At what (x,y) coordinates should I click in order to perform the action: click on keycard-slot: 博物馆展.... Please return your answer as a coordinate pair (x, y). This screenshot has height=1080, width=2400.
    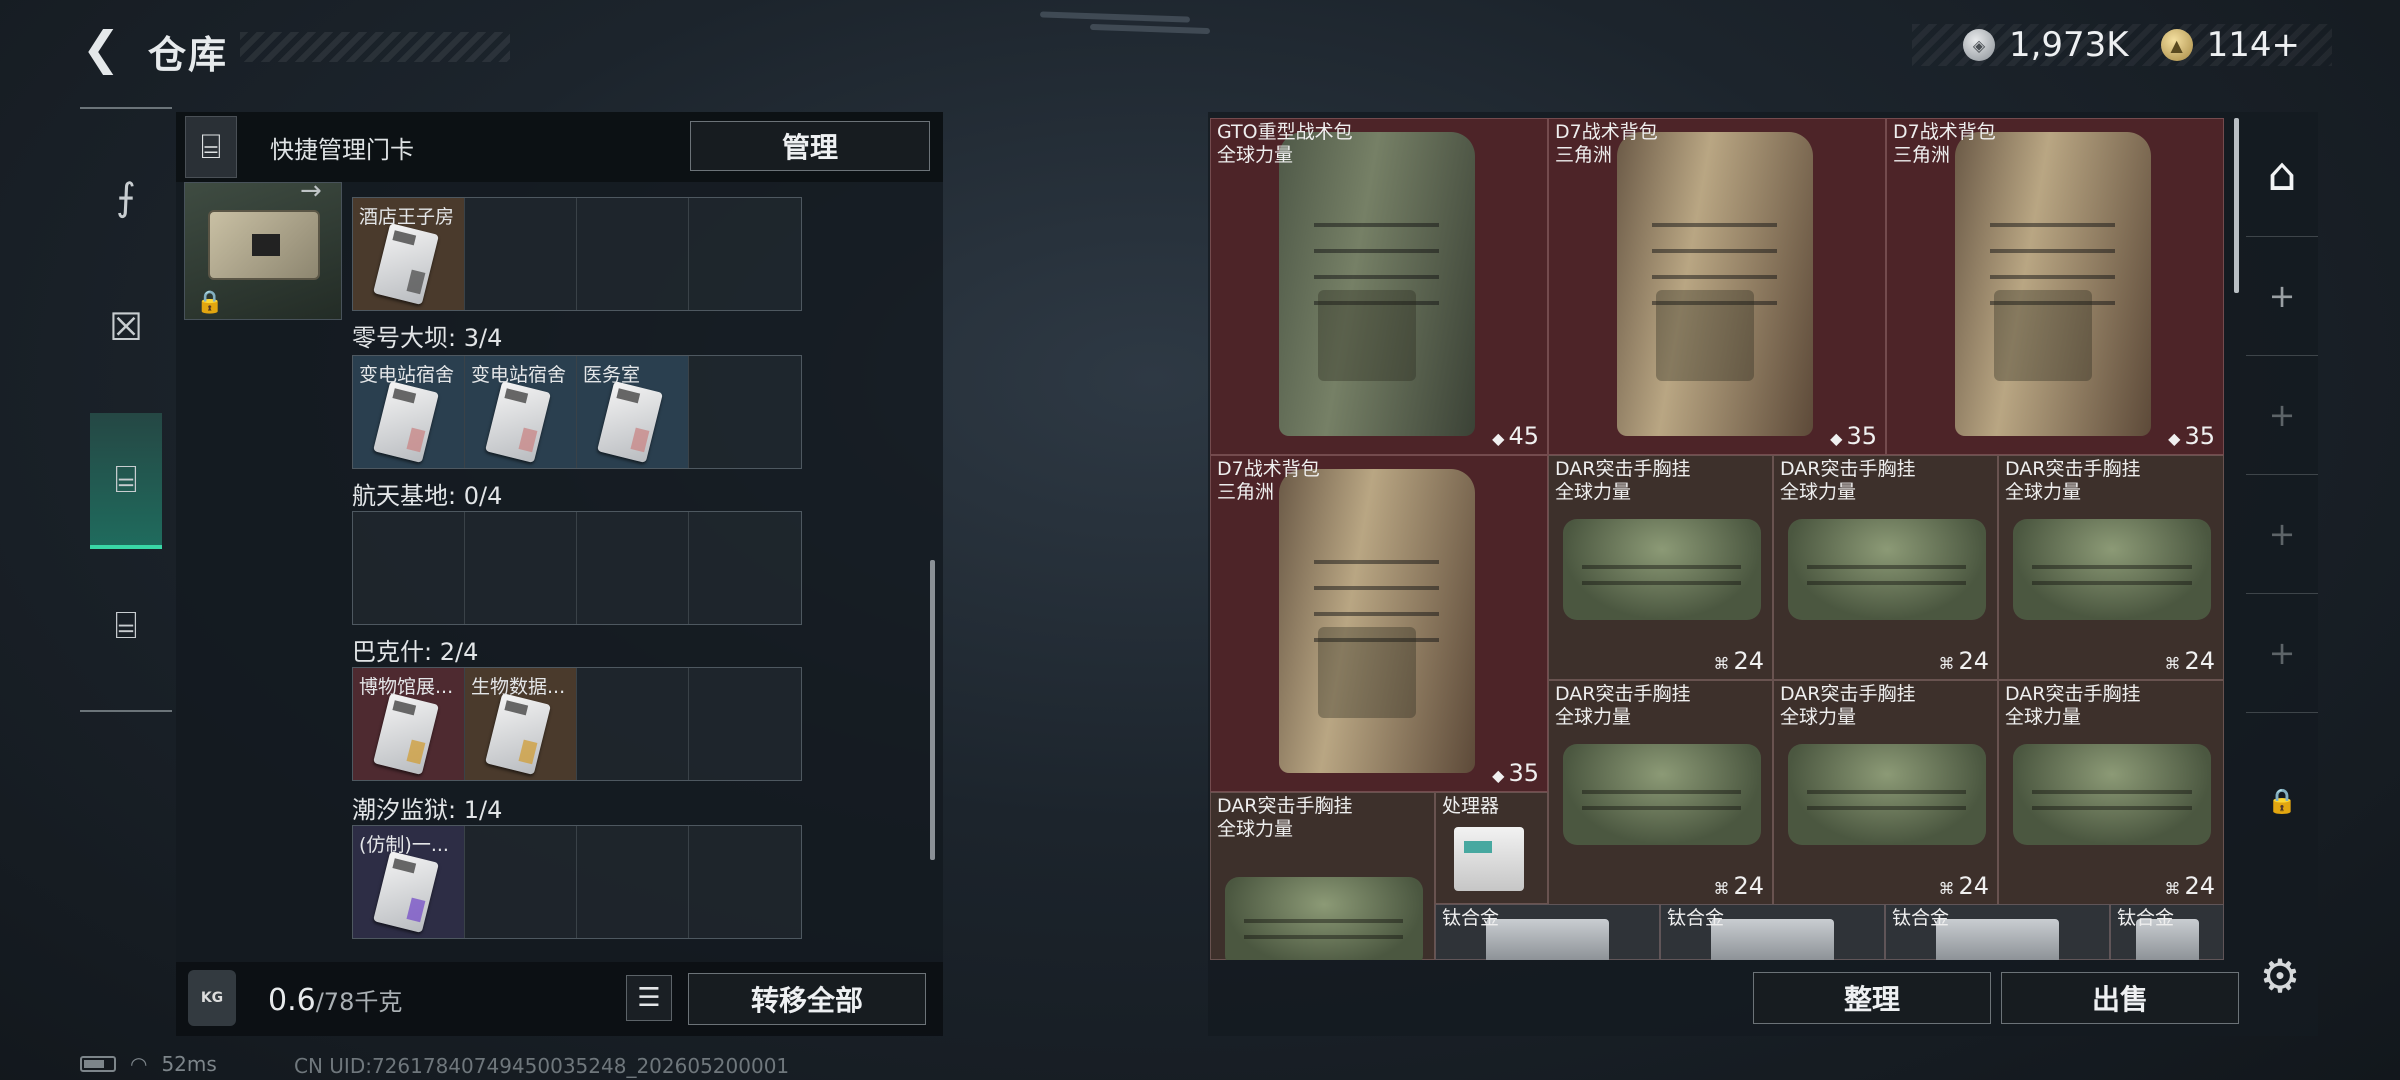
    Looking at the image, I should click on (409, 724).